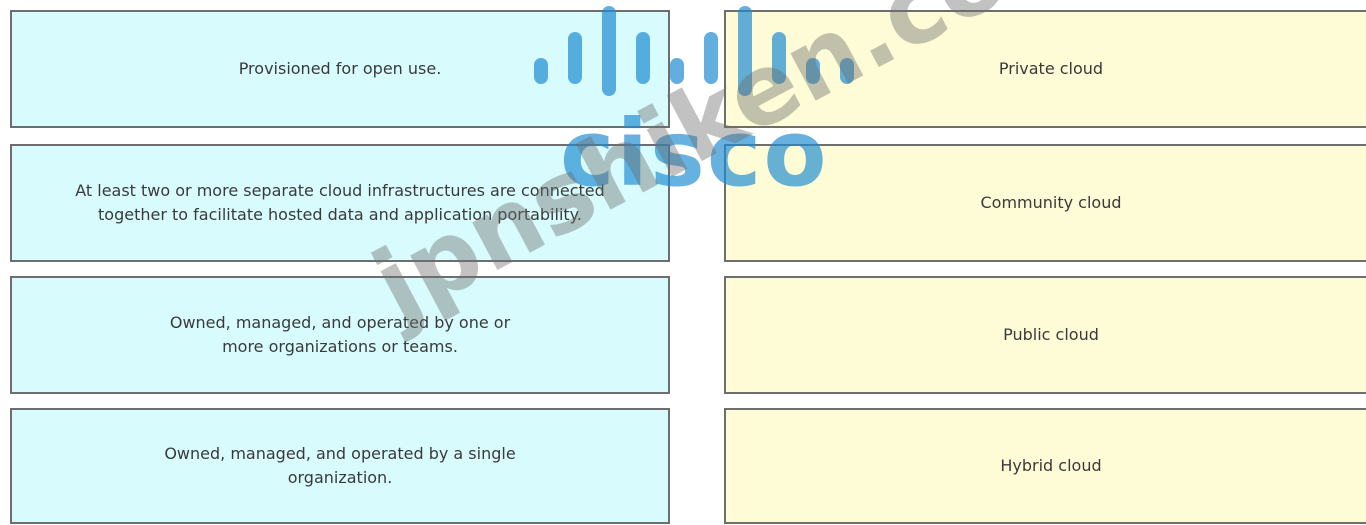 The height and width of the screenshot is (525, 1366). I want to click on term-box-private-cloud: Private cloud, so click(1045, 69).